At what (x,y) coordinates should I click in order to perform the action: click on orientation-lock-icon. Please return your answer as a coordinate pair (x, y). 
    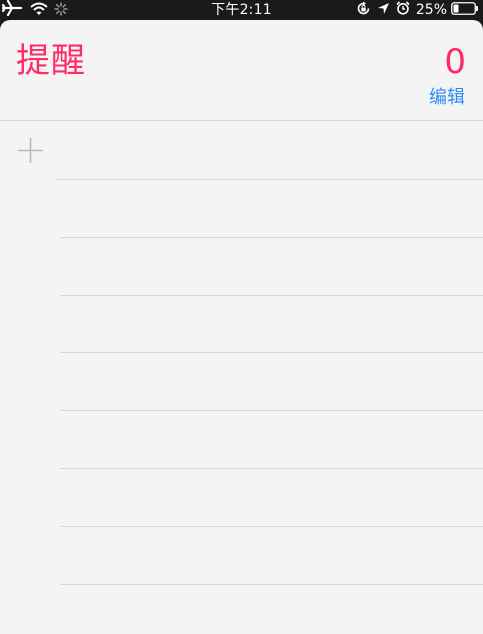
    Looking at the image, I should click on (363, 10).